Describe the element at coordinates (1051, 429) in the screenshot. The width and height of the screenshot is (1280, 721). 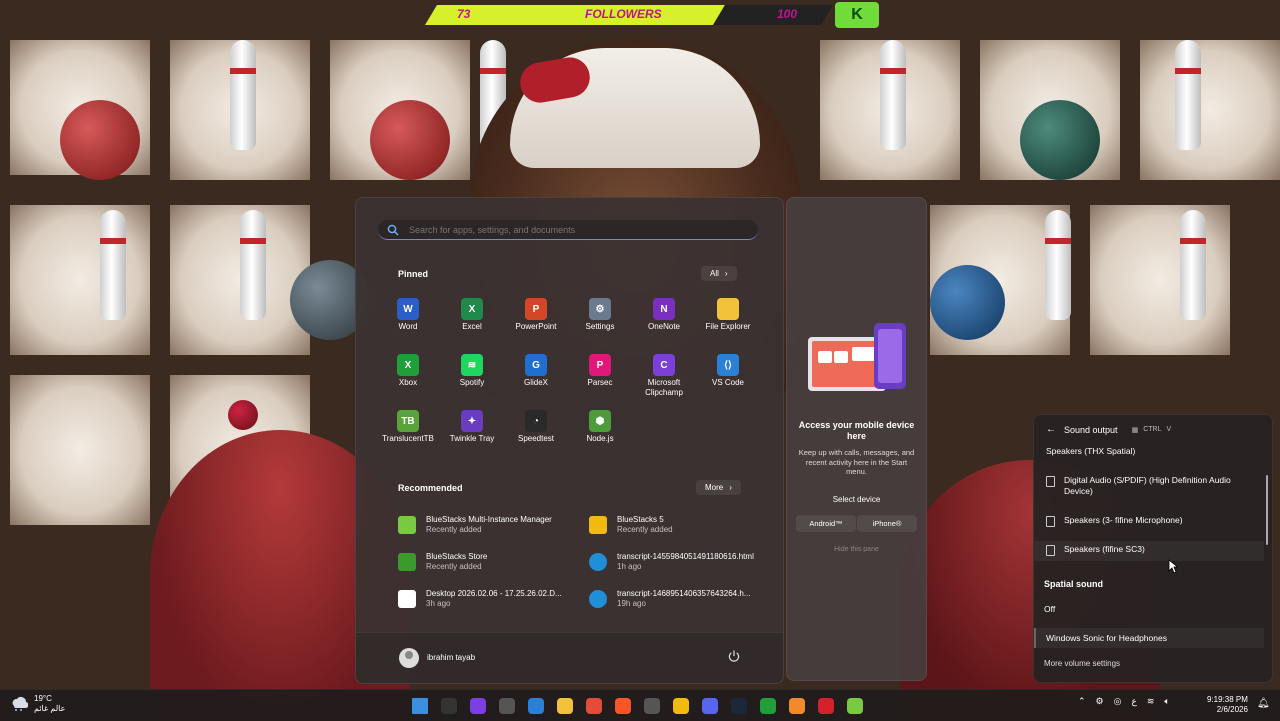
I see `back-arrow-icon: ←` at that location.